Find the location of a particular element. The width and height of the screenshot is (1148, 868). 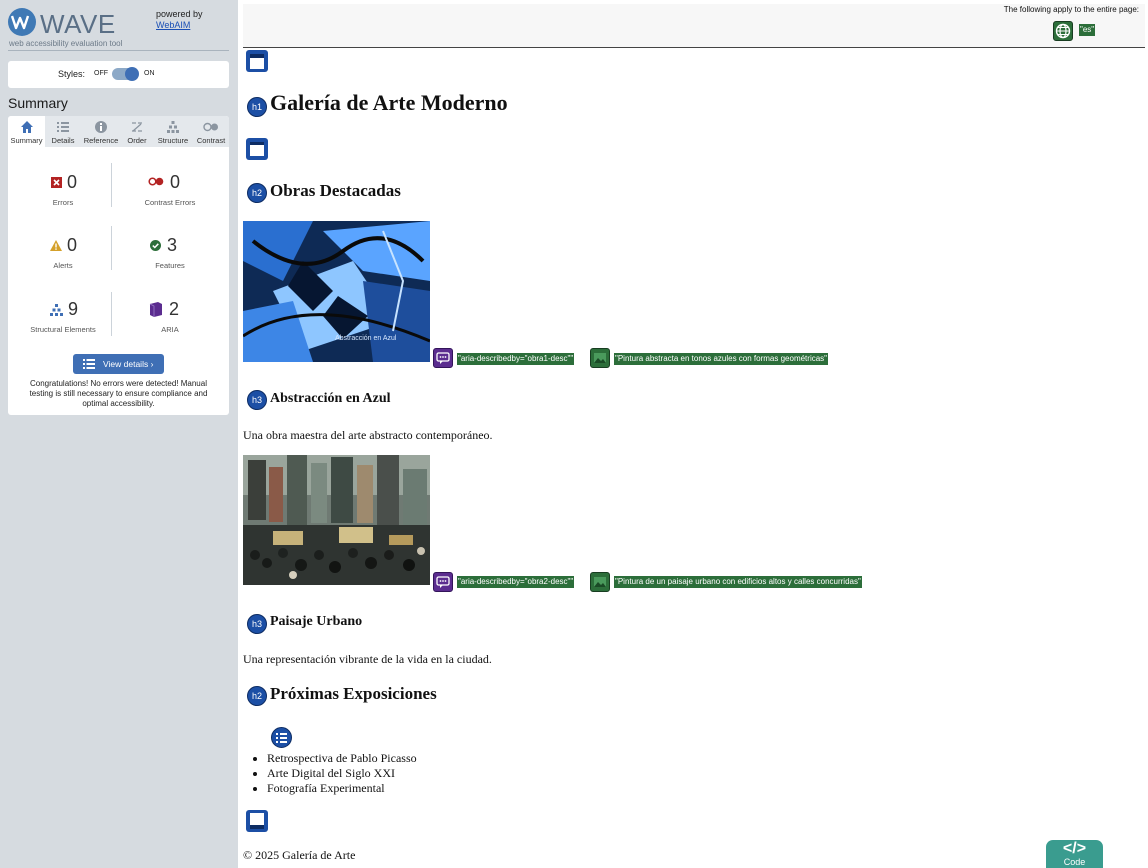

toggle-off-label: OFF is located at coordinates (101, 73).